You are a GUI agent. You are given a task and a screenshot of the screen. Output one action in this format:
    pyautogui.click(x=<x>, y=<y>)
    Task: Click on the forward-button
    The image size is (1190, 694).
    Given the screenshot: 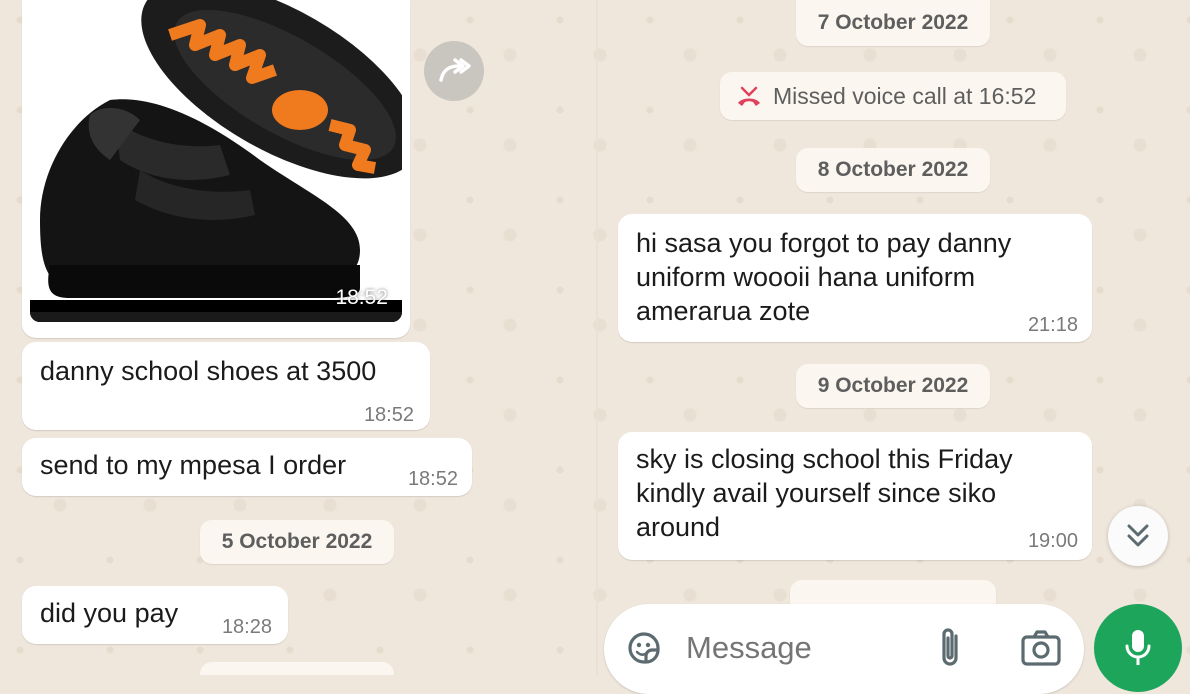 What is the action you would take?
    pyautogui.click(x=454, y=71)
    